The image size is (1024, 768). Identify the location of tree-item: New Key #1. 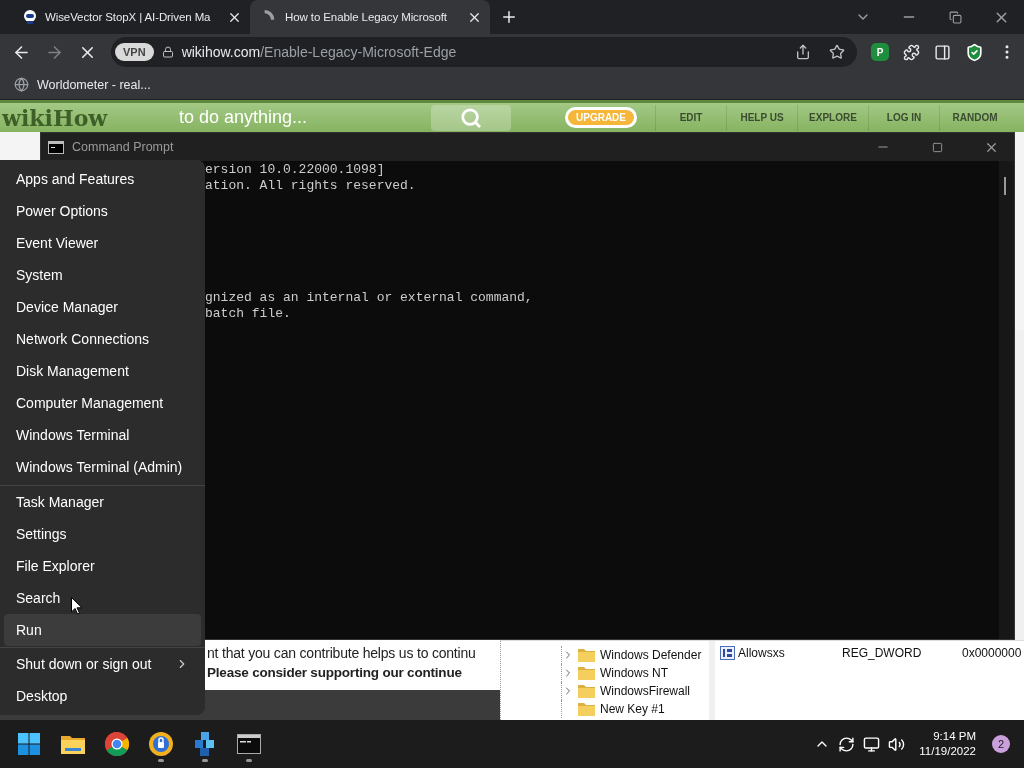
(635, 709).